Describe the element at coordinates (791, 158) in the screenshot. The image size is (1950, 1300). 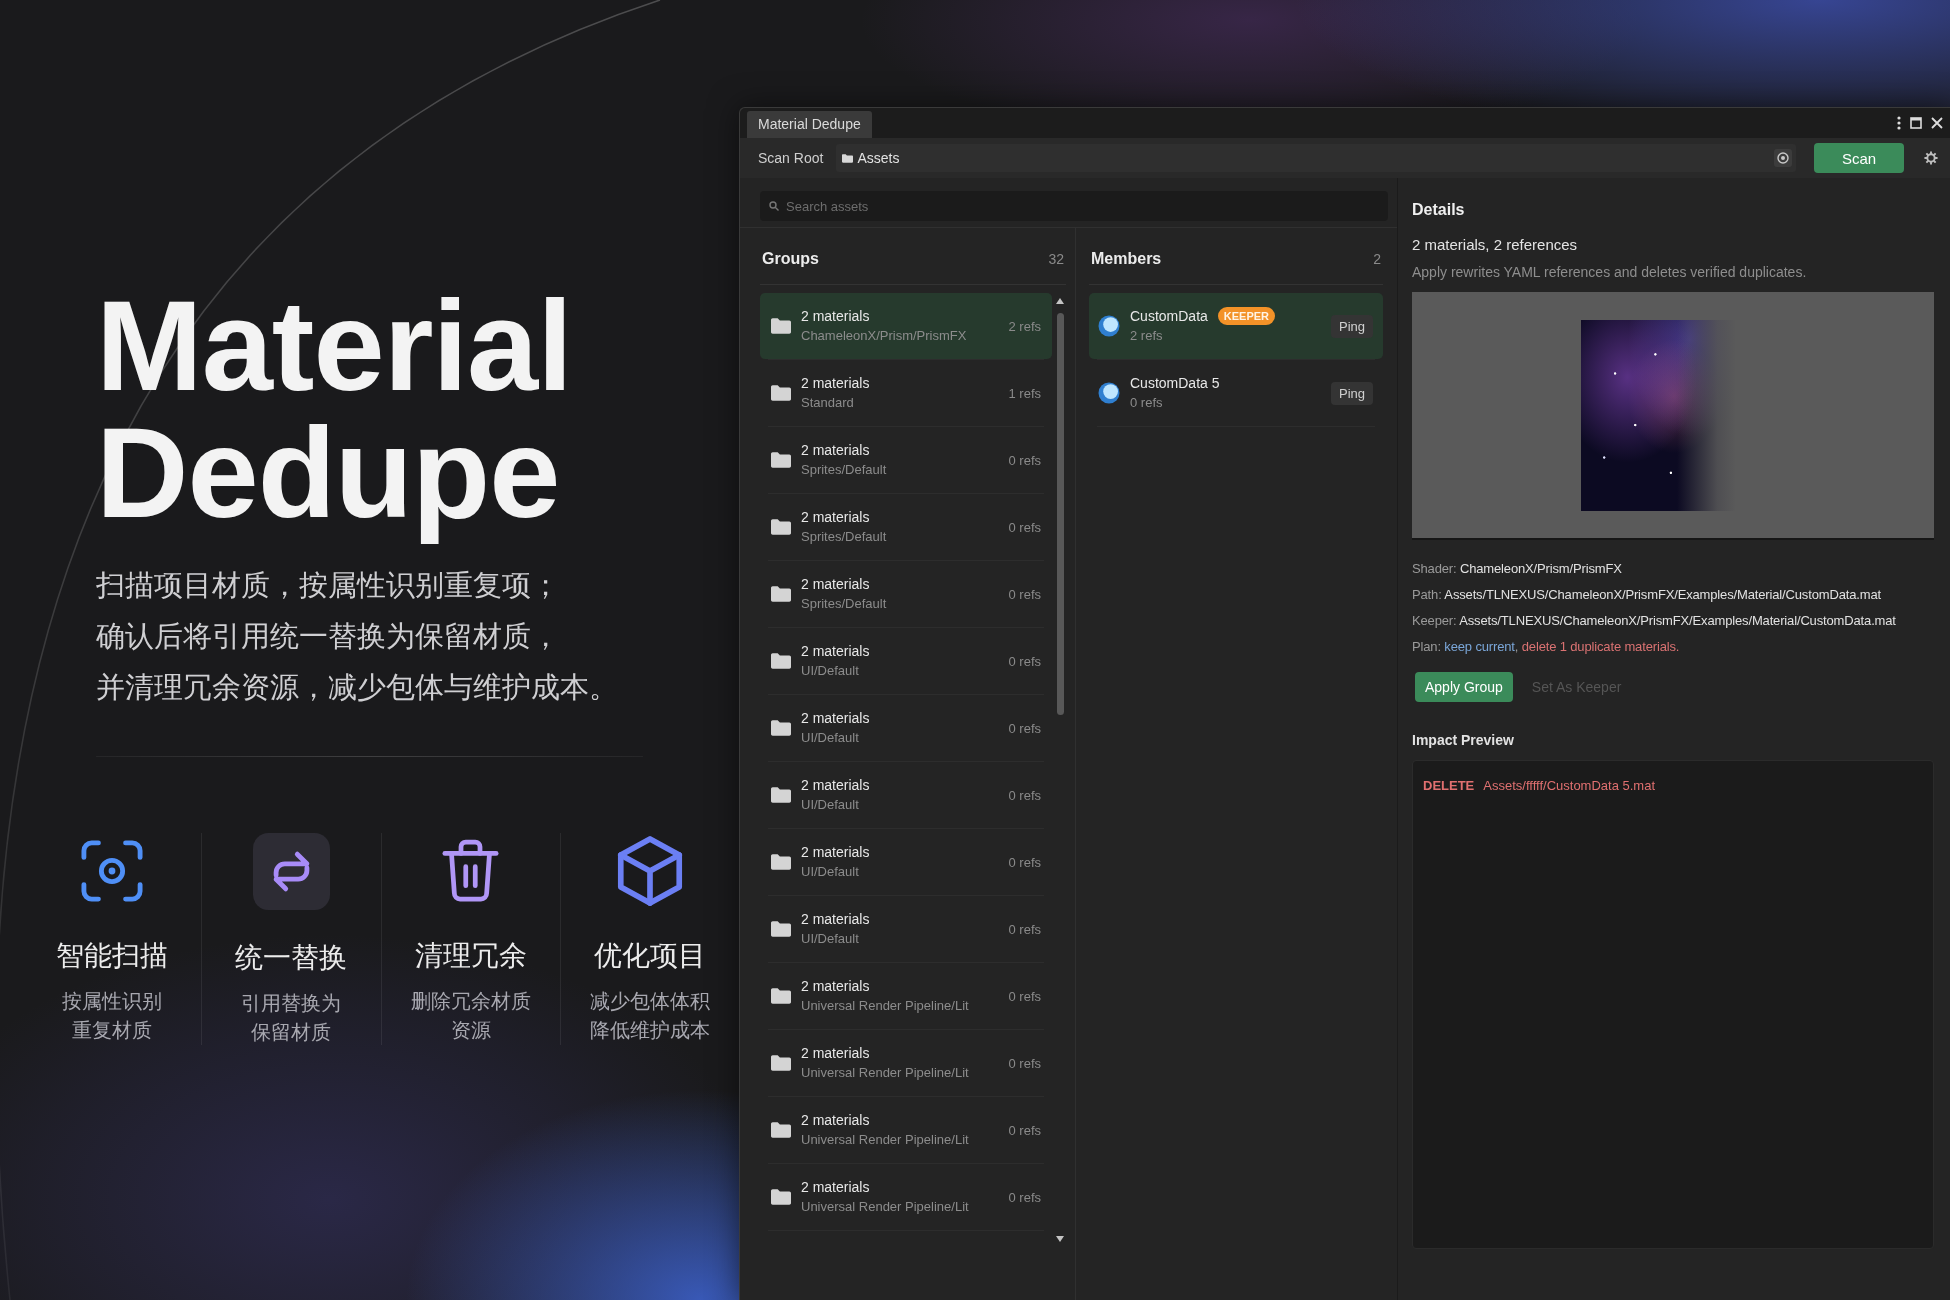
I see `scan-root-label: Scan Root` at that location.